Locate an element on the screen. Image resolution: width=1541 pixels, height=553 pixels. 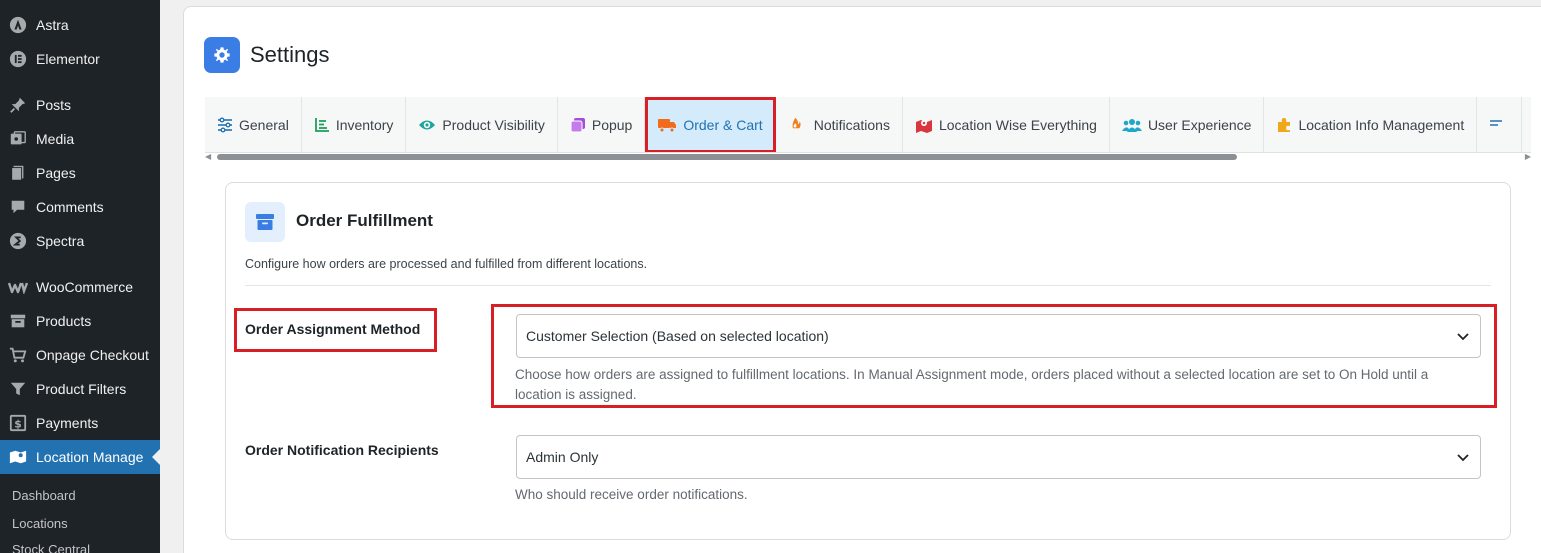
truck-icon is located at coordinates (667, 126).